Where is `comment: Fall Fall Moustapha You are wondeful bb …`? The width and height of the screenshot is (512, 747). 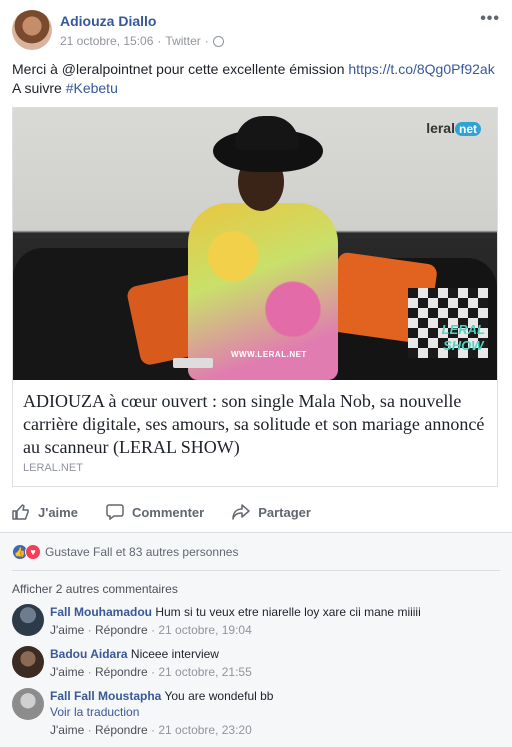 comment: Fall Fall Moustapha You are wondeful bb … is located at coordinates (256, 715).